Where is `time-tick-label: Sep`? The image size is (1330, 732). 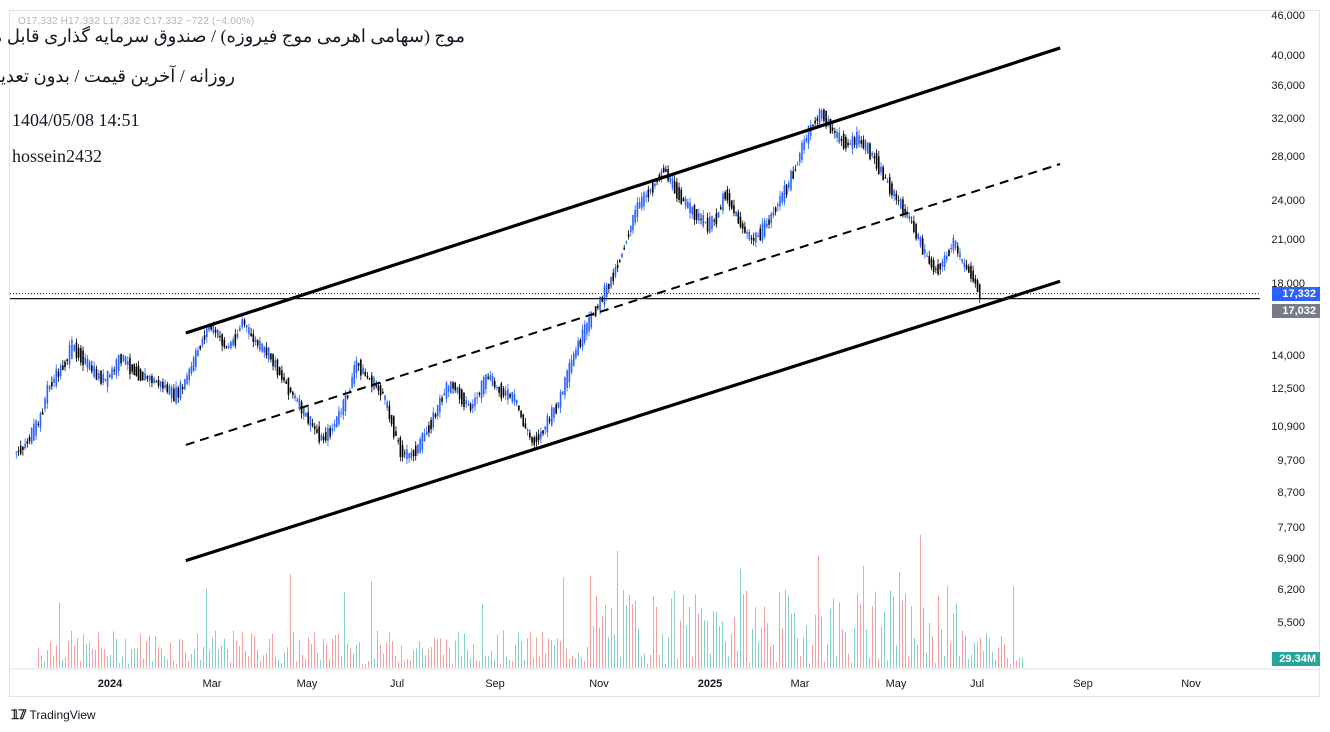 time-tick-label: Sep is located at coordinates (495, 684).